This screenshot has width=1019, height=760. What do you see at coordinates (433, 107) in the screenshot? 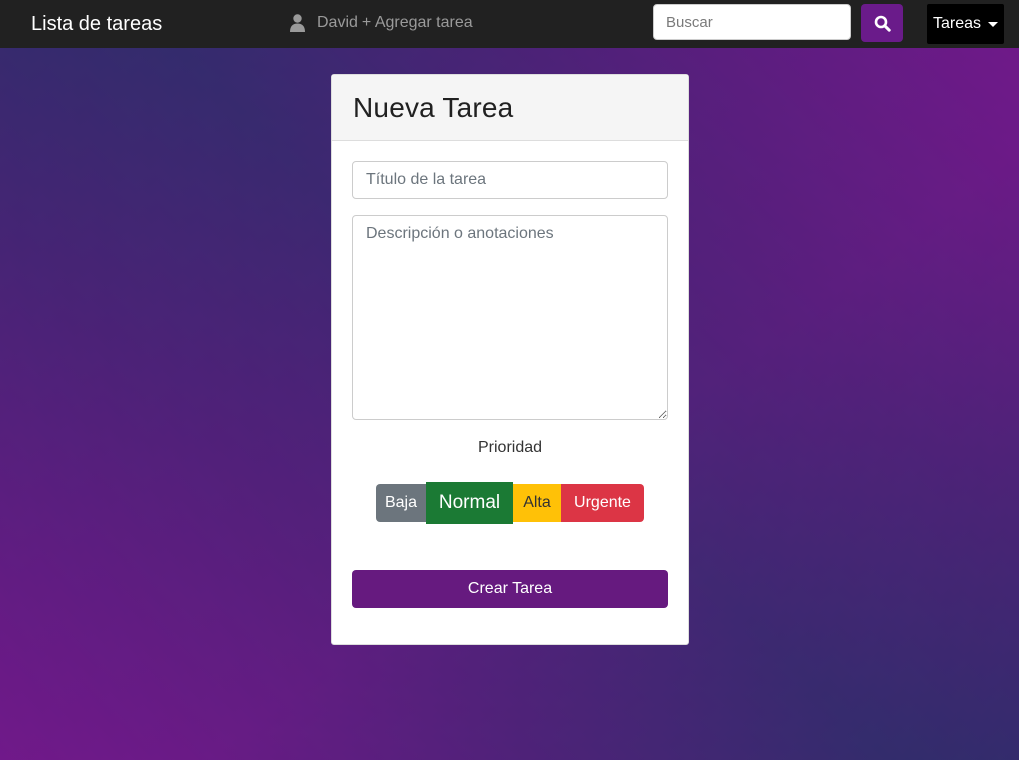
I see `card-title: Nueva Tarea` at bounding box center [433, 107].